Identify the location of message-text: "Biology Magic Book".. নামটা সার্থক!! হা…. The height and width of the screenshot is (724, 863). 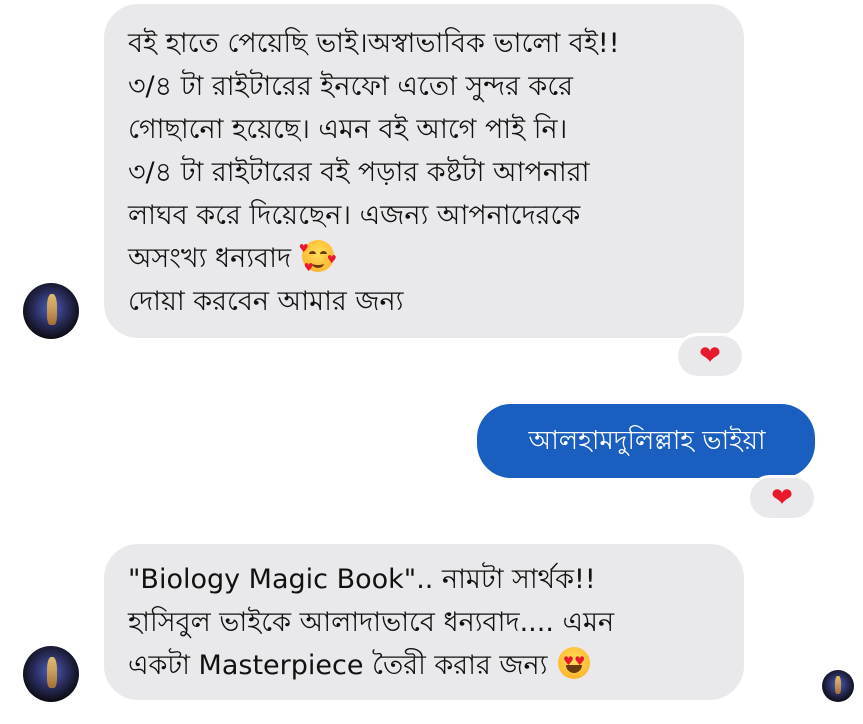
(371, 622).